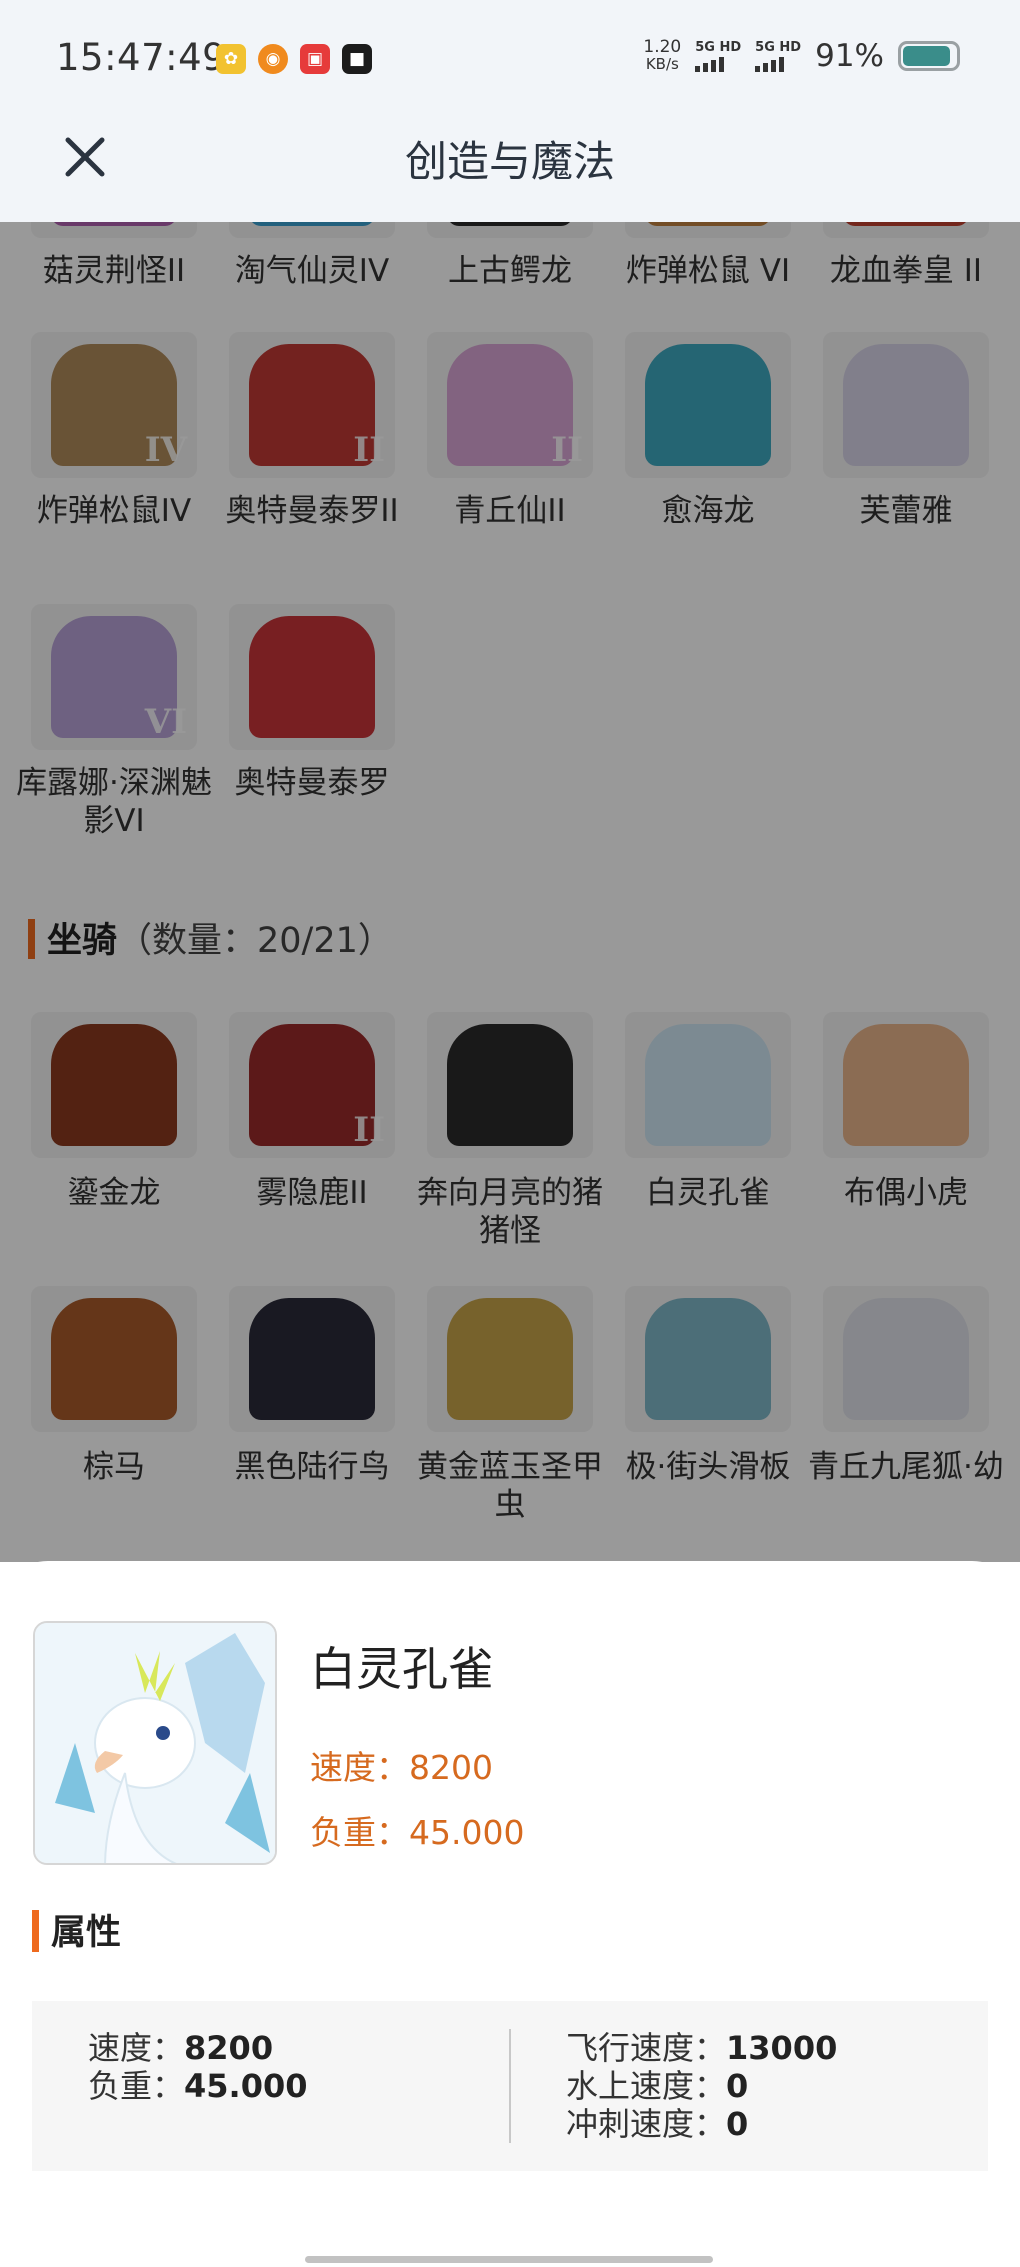 This screenshot has width=1020, height=2267. Describe the element at coordinates (141, 57) in the screenshot. I see `clock: 15:47:49` at that location.